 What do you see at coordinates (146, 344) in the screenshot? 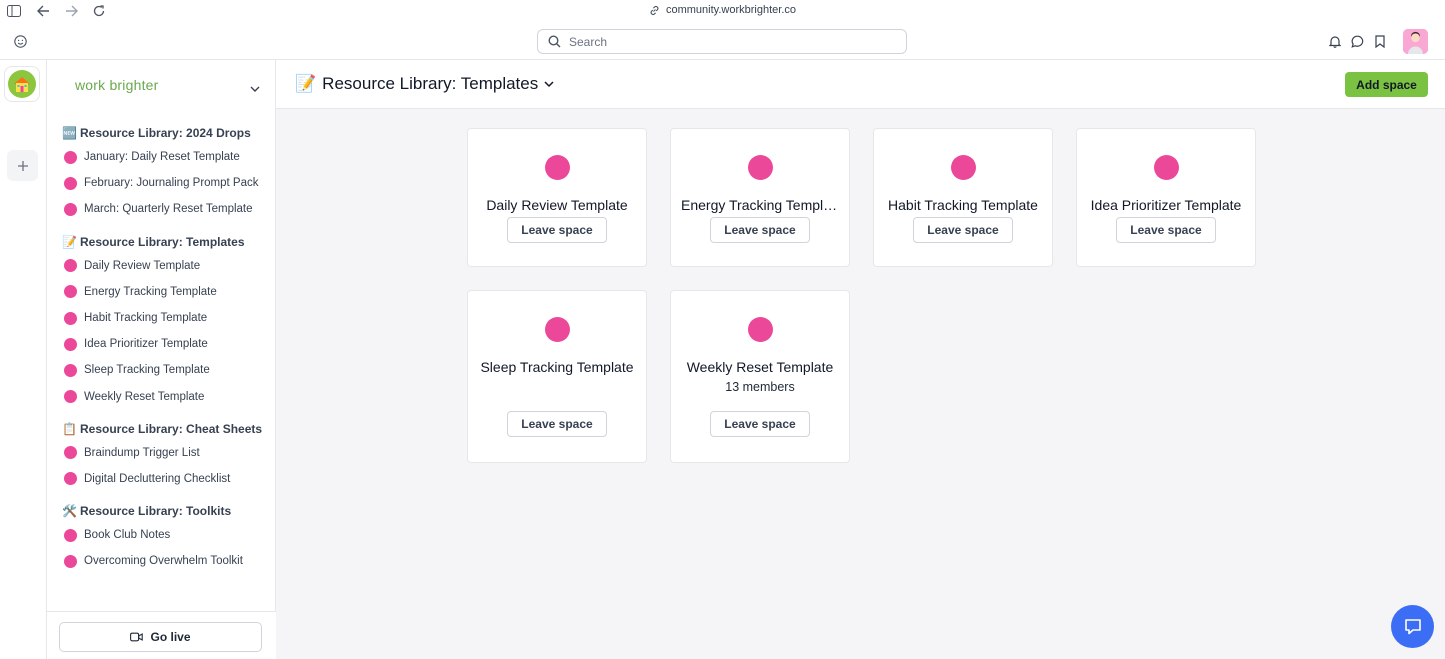
I see `sidebar-item-label: Idea Prioritizer Template` at bounding box center [146, 344].